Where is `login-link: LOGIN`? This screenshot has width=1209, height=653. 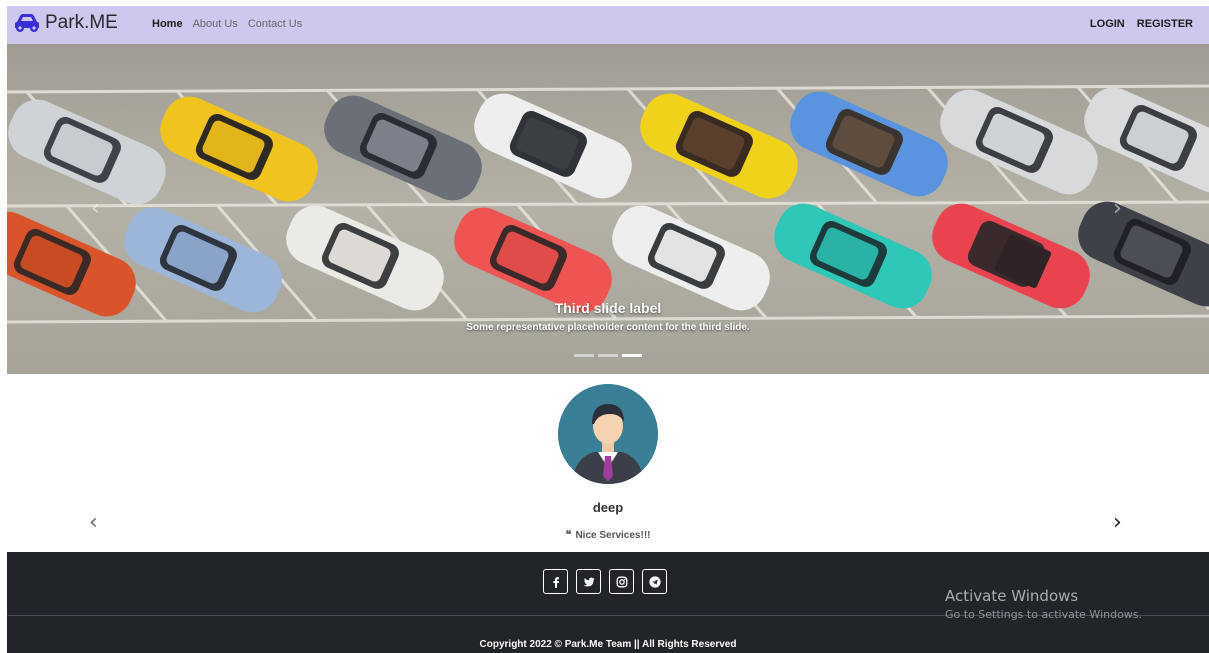 login-link: LOGIN is located at coordinates (1107, 24).